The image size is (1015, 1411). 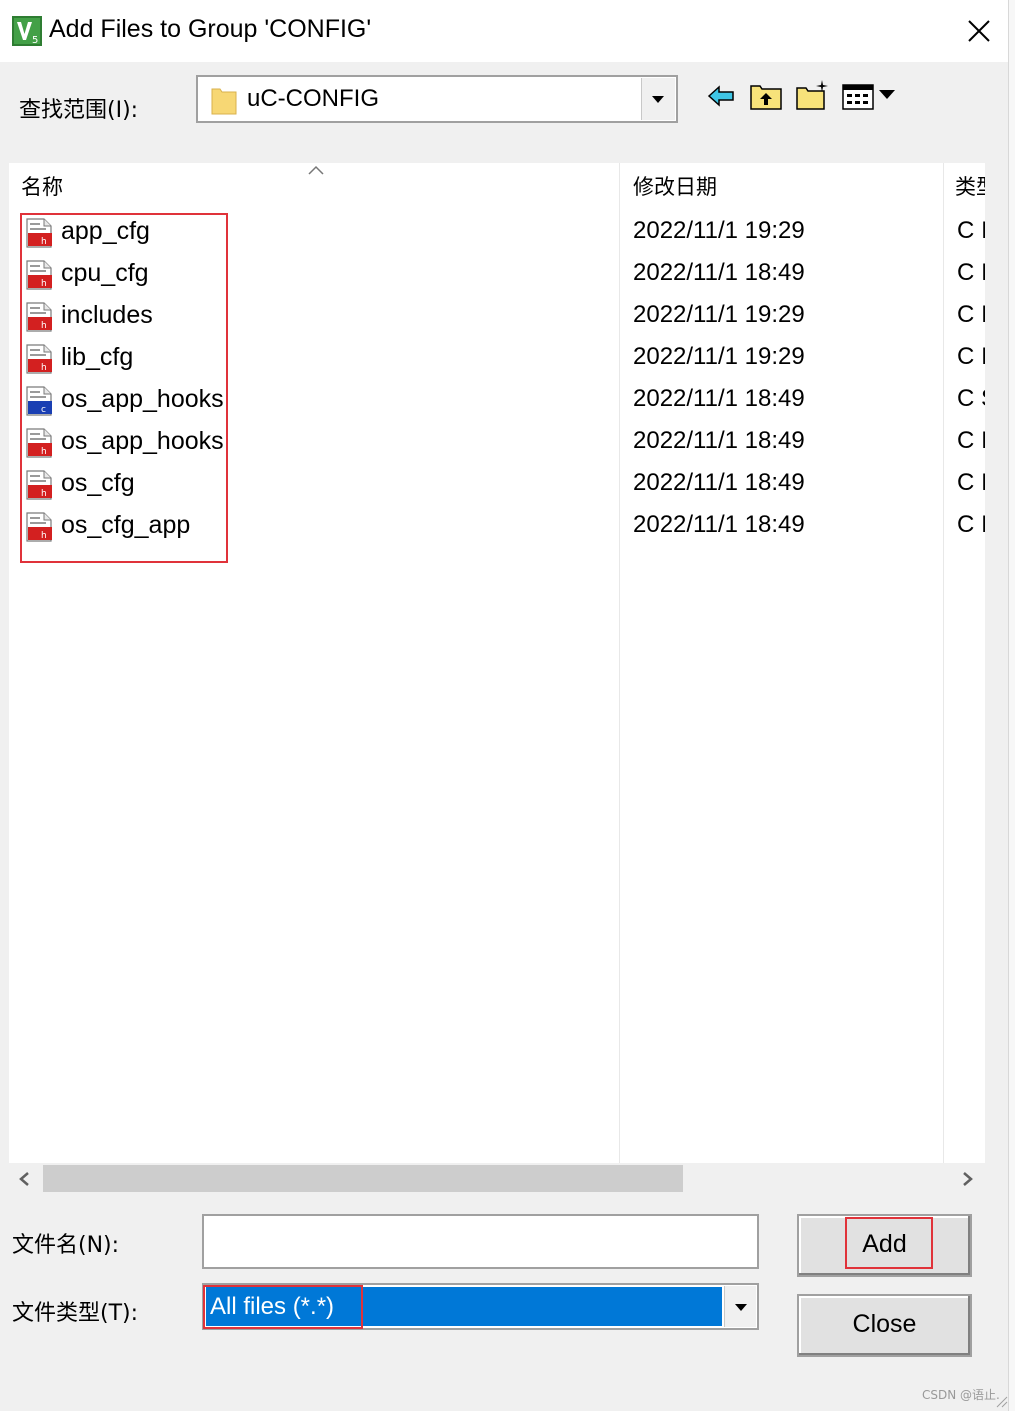 What do you see at coordinates (721, 96) in the screenshot?
I see `back-arrow-icon` at bounding box center [721, 96].